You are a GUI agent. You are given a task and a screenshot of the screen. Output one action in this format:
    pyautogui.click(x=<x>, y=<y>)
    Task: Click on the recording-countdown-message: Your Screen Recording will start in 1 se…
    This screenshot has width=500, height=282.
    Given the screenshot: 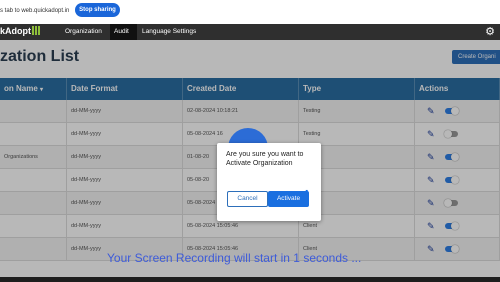 What is the action you would take?
    pyautogui.click(x=234, y=258)
    